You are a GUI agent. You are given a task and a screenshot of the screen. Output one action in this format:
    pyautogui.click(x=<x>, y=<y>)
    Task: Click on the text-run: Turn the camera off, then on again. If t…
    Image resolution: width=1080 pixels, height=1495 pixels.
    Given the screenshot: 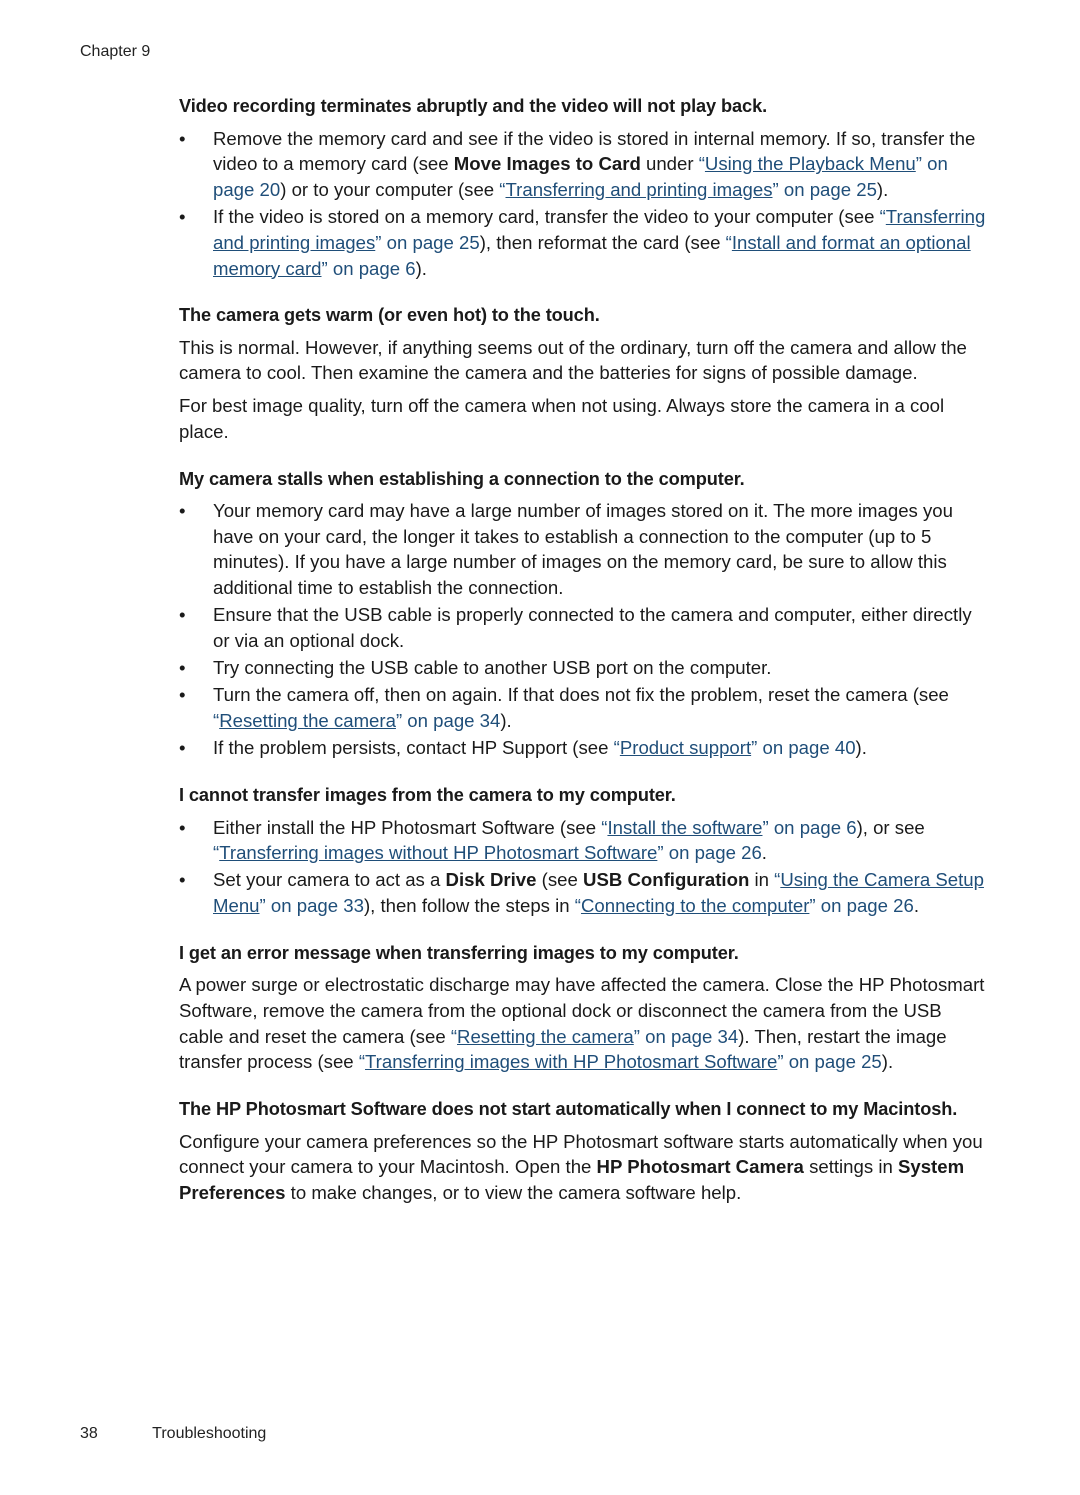 What is the action you would take?
    pyautogui.click(x=581, y=695)
    